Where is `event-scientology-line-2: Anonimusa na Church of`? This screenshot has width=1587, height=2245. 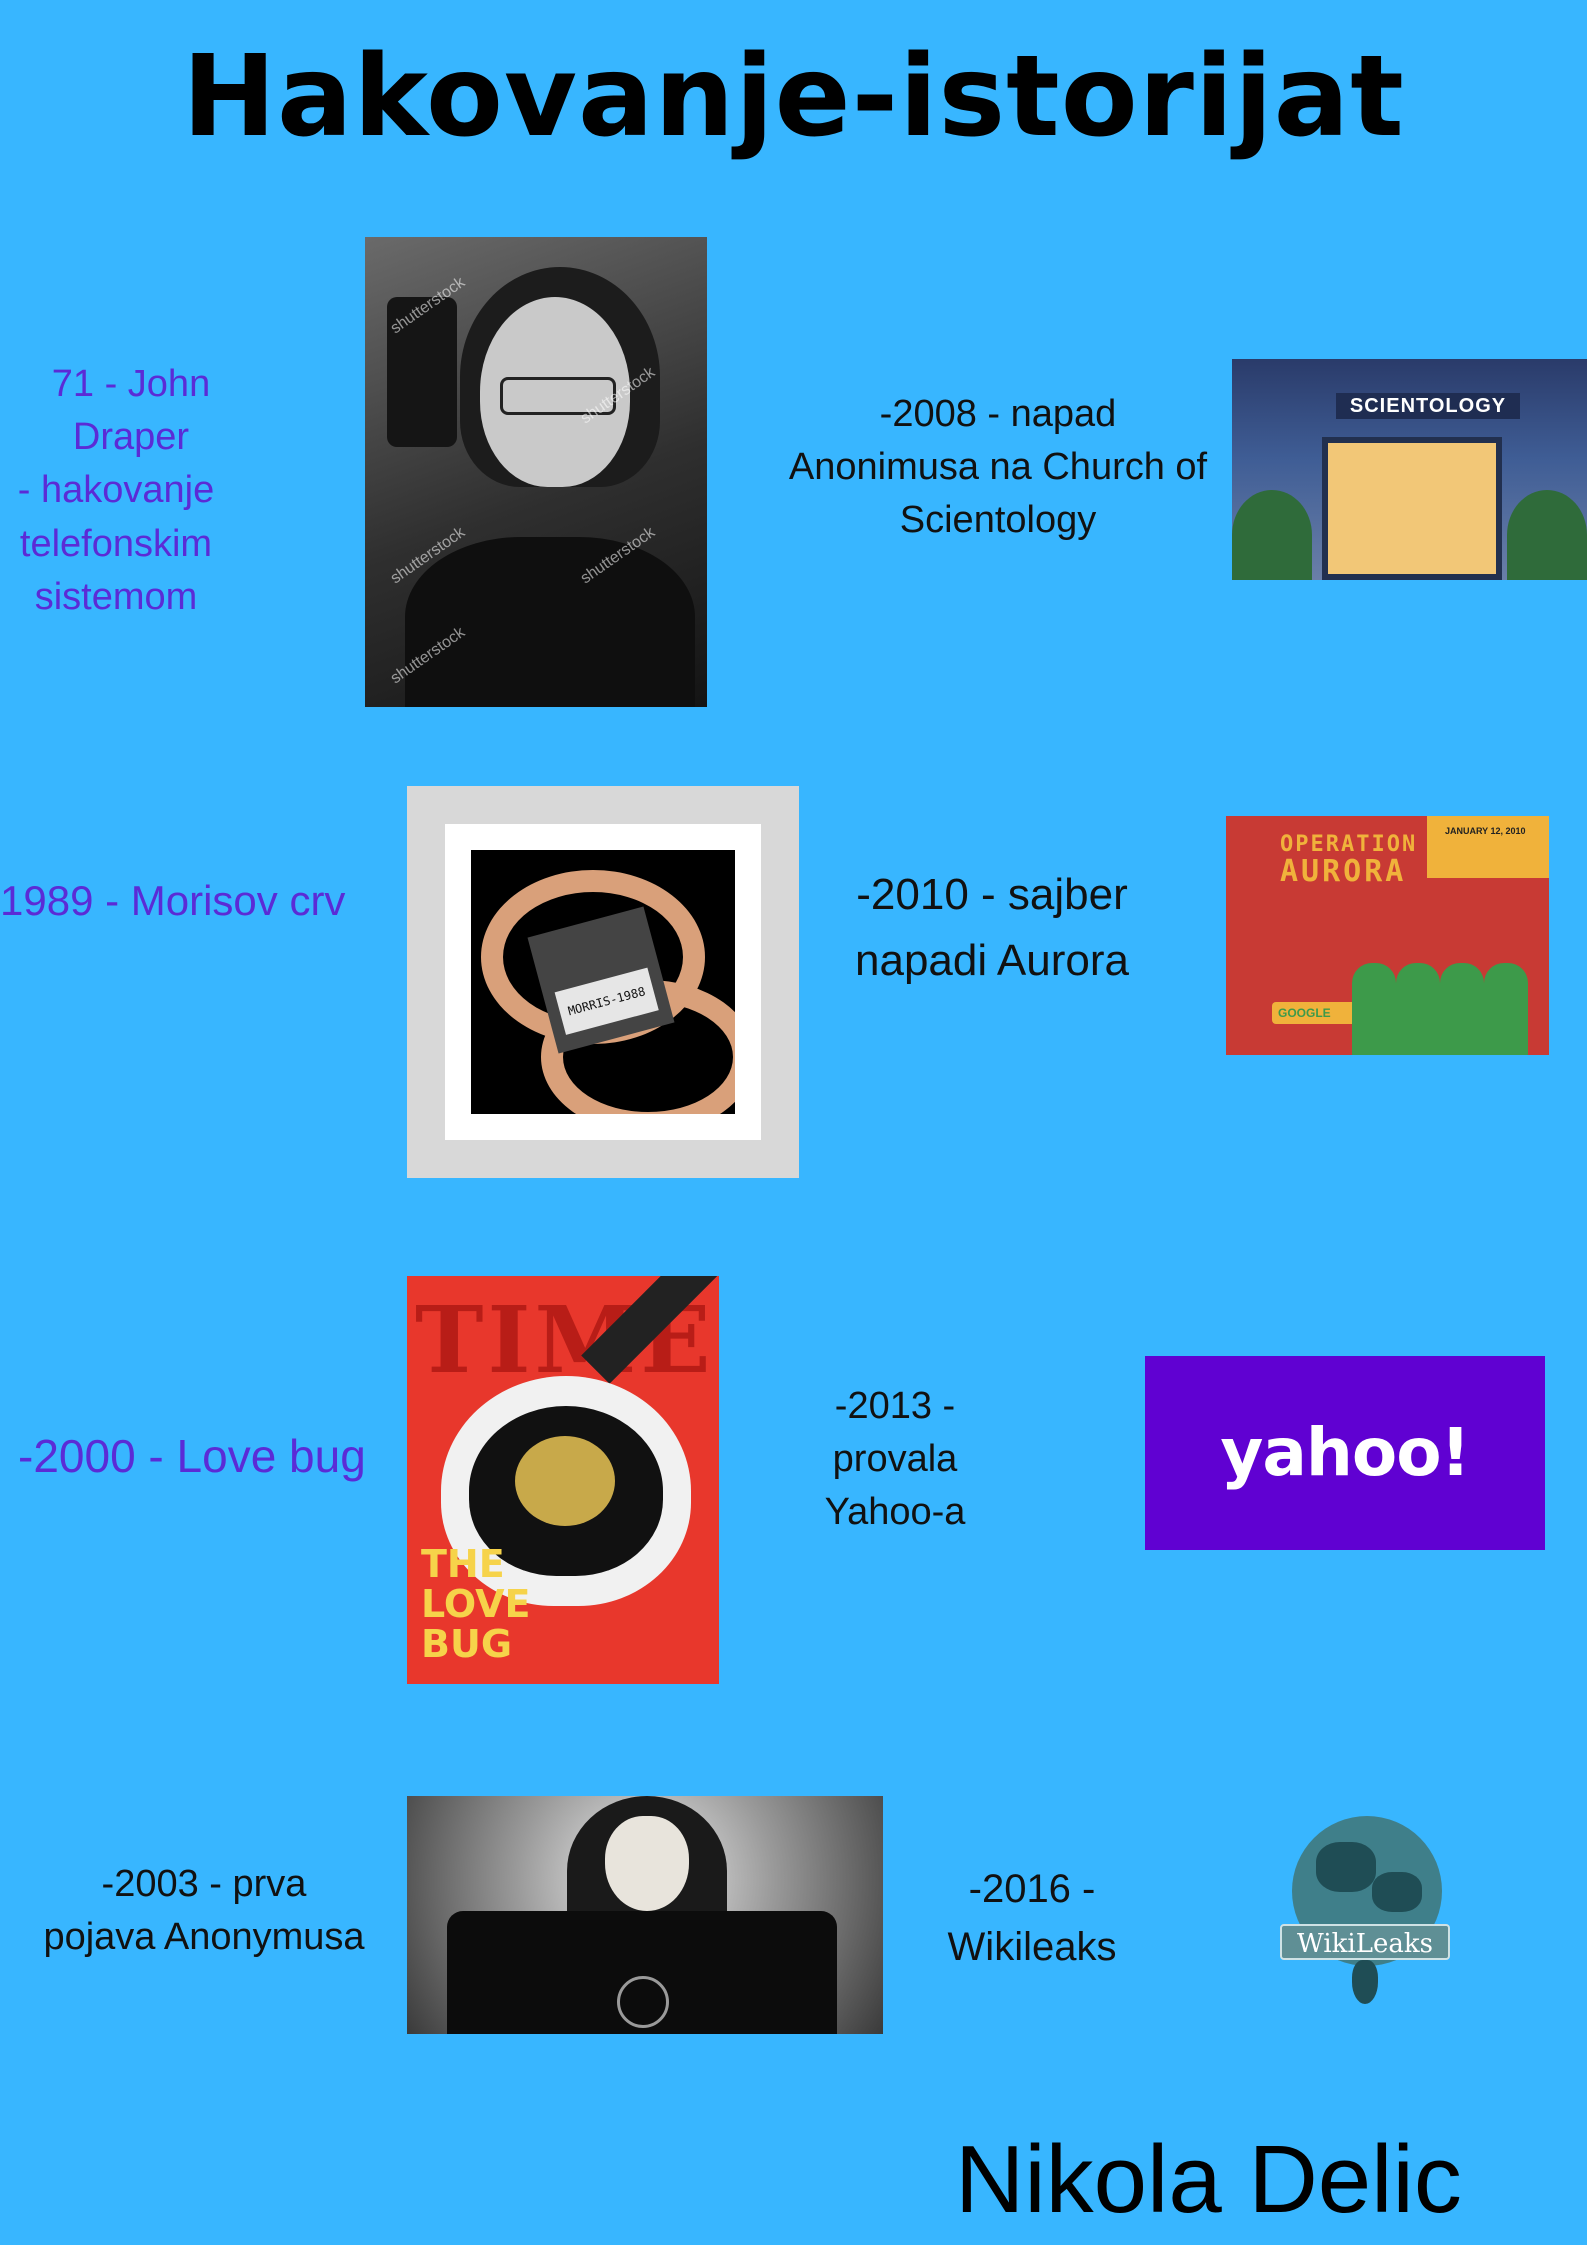
event-scientology-line-2: Anonimusa na Church of is located at coordinates (998, 467).